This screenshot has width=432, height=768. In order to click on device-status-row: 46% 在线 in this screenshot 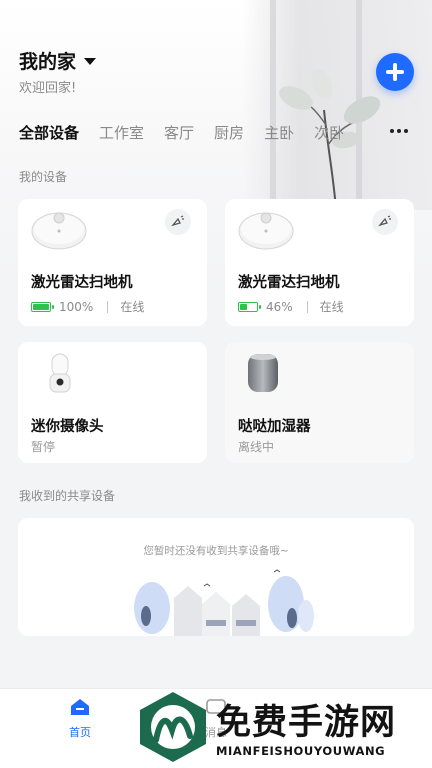, I will do `click(291, 306)`.